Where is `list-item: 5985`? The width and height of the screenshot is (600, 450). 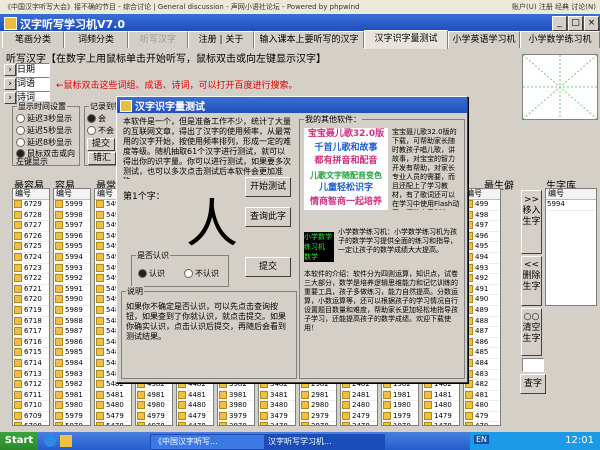 list-item: 5985 is located at coordinates (72, 353).